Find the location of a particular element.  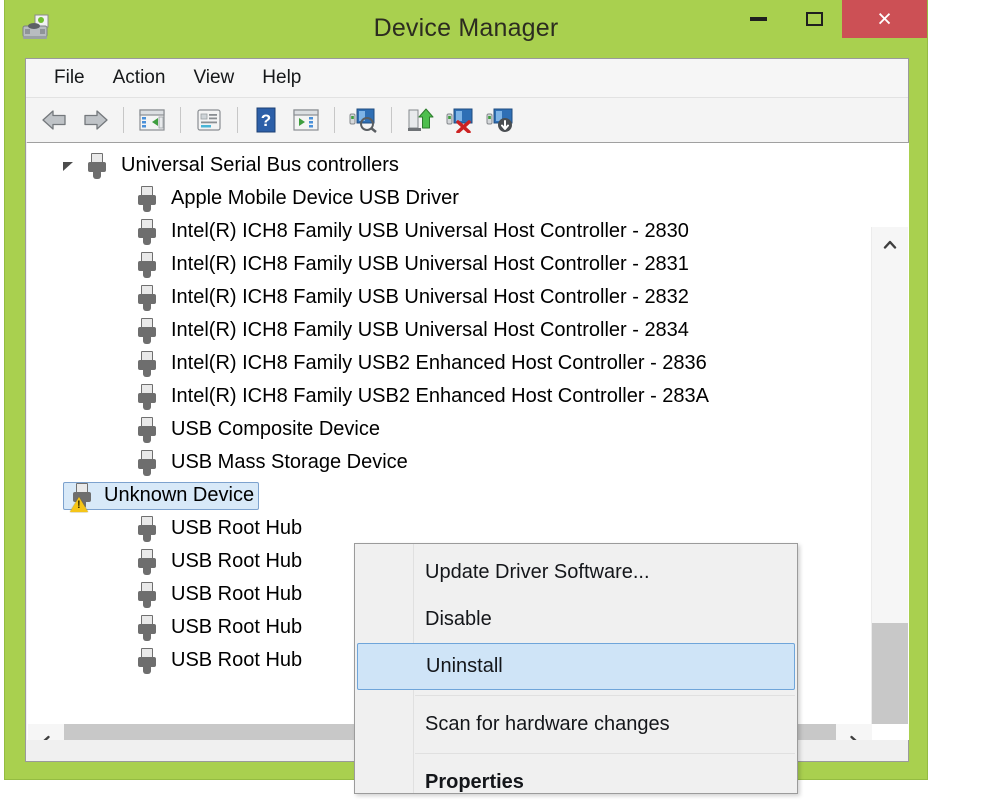

forward-arrow-icon is located at coordinates (96, 120).